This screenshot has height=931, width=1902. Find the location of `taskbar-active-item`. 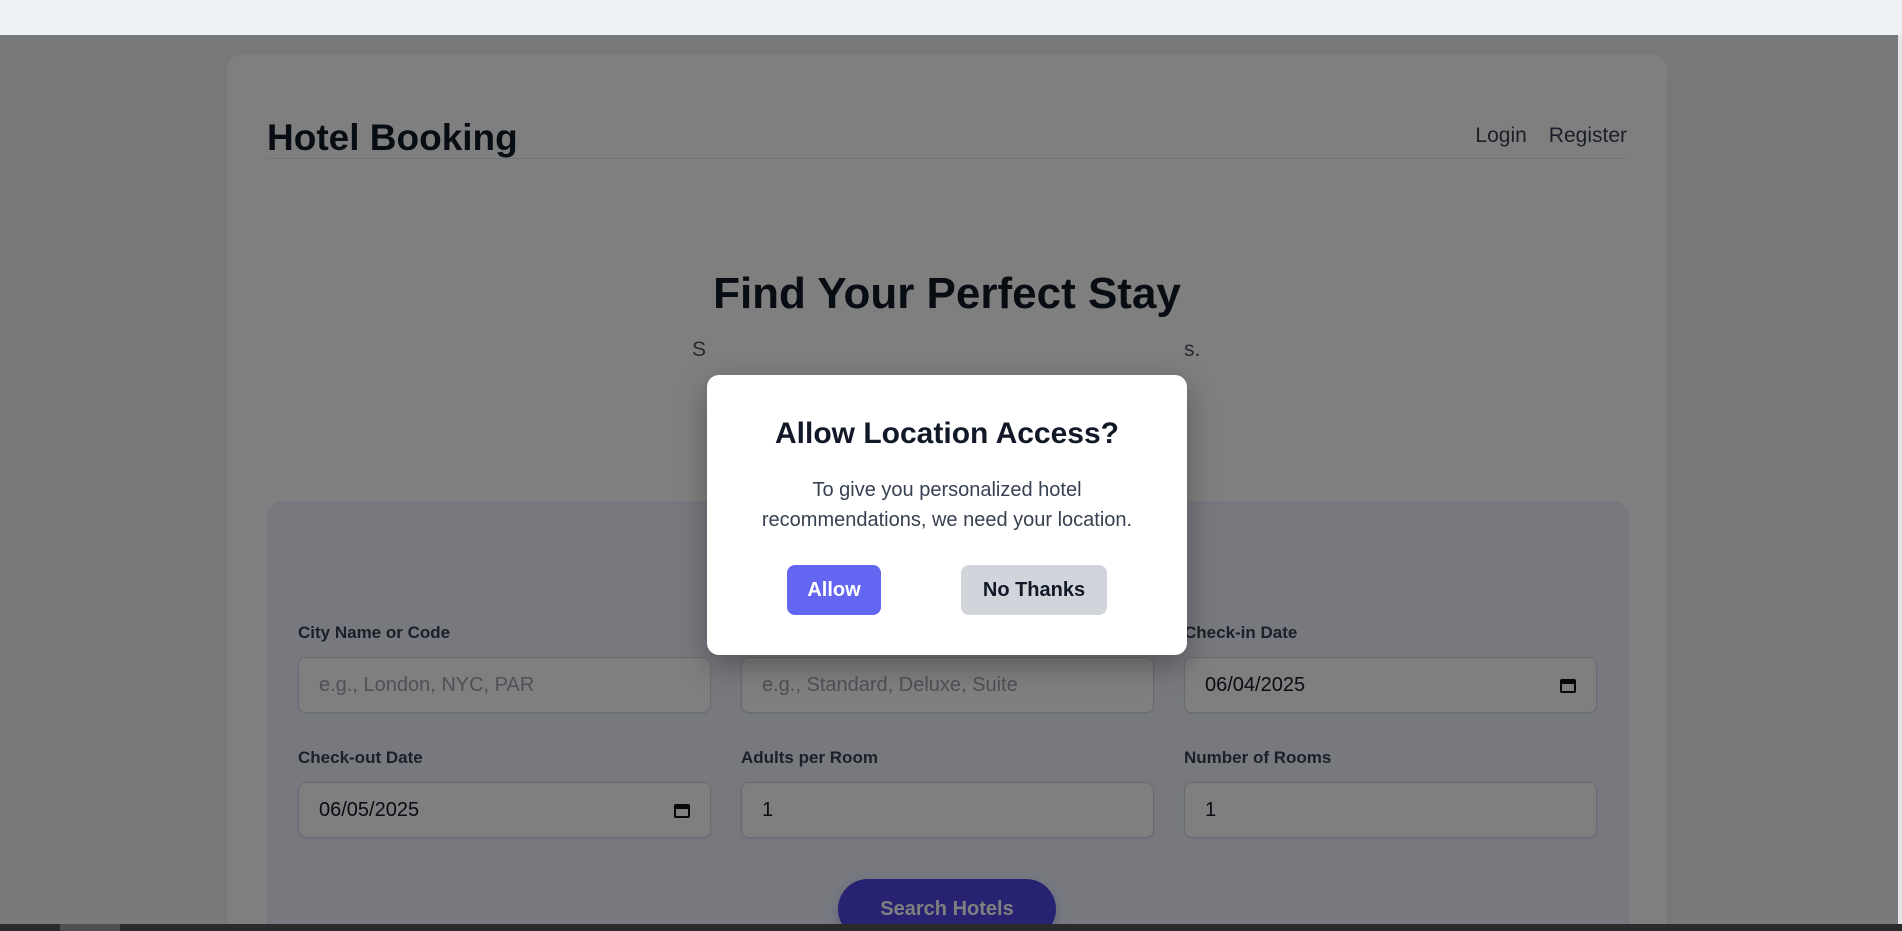

taskbar-active-item is located at coordinates (90, 927).